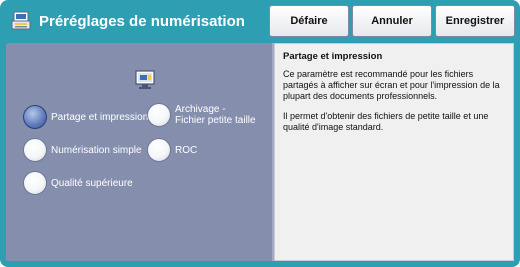 The width and height of the screenshot is (520, 267). Describe the element at coordinates (333, 56) in the screenshot. I see `info-title: Partage et impression` at that location.